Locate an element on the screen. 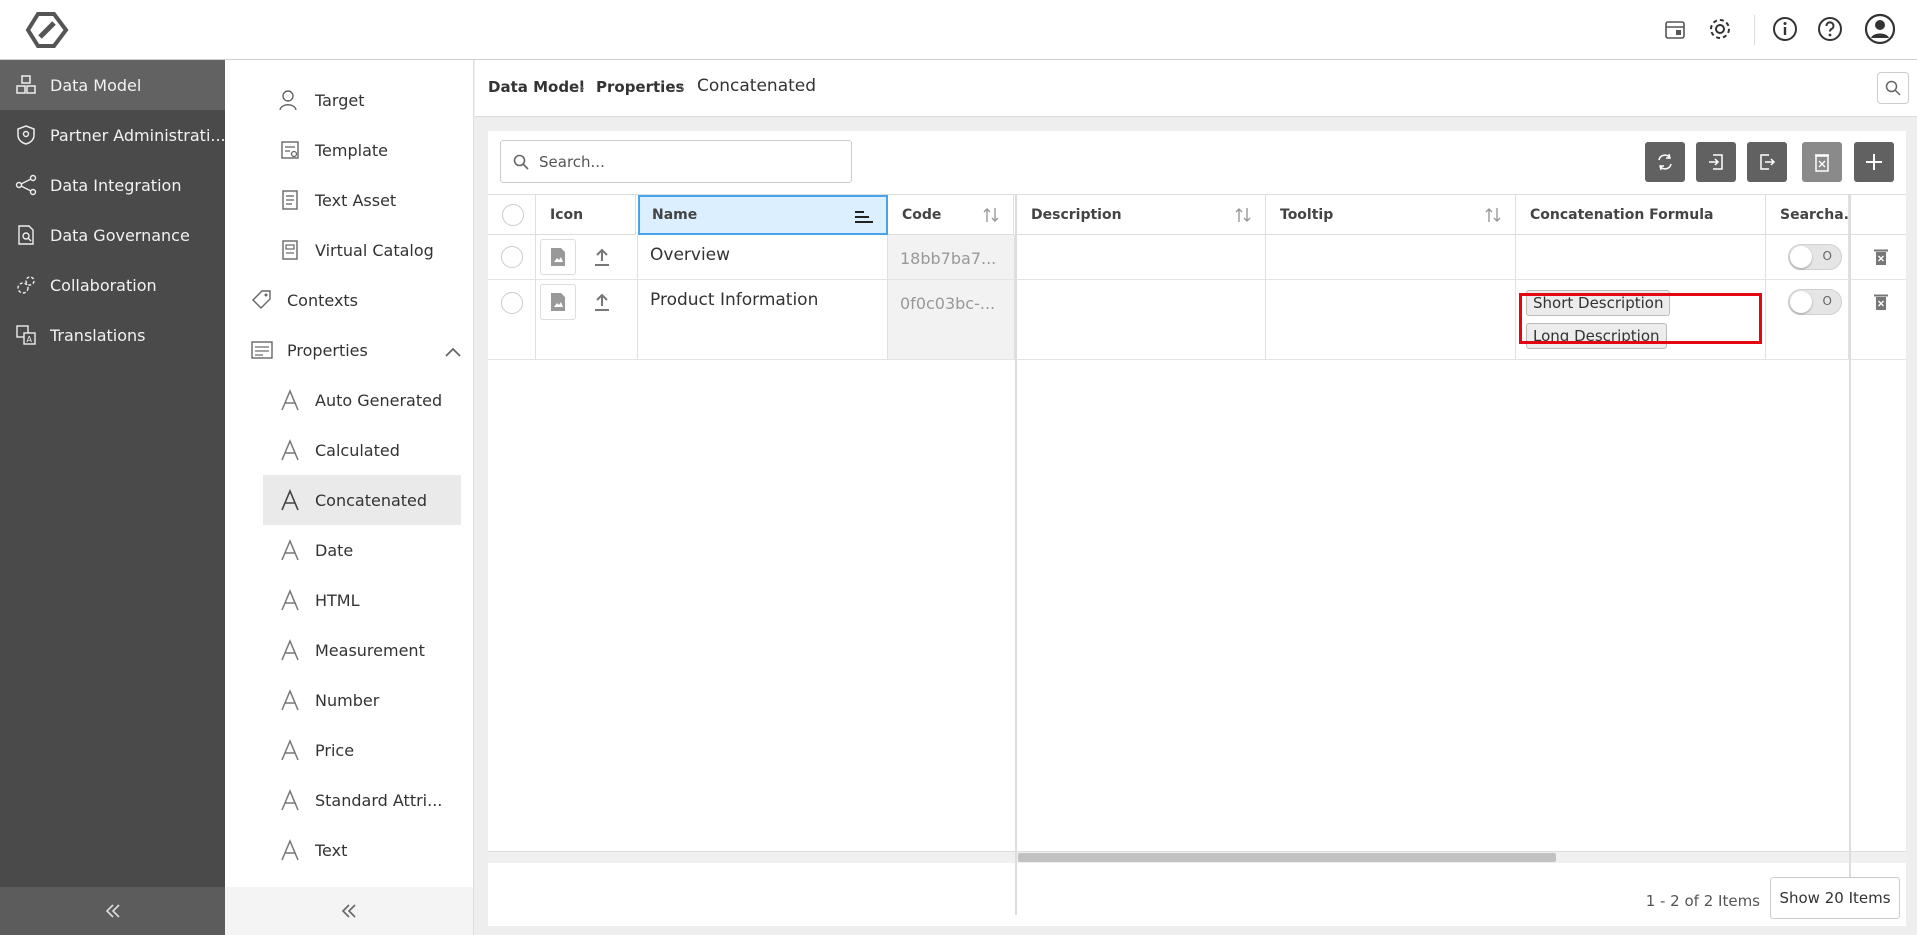  frozen-scrollbar is located at coordinates (751, 857).